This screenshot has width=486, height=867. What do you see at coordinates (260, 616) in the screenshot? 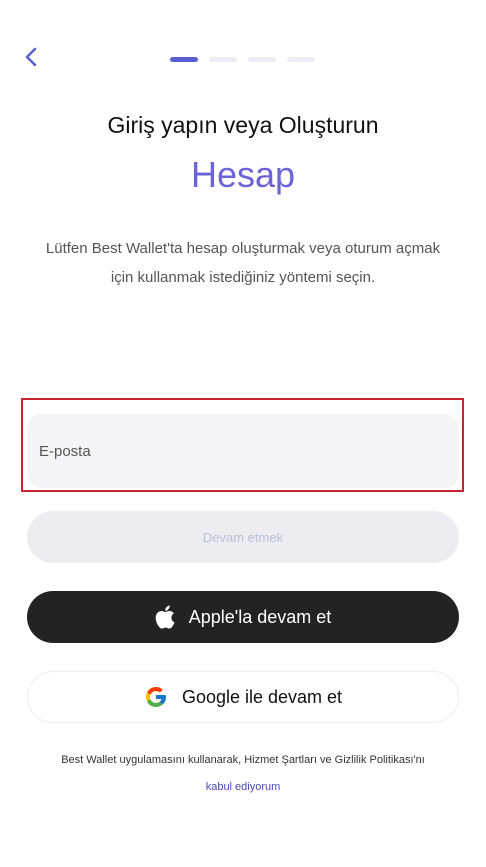
I see `apple-signin-label: Apple'la devam et` at bounding box center [260, 616].